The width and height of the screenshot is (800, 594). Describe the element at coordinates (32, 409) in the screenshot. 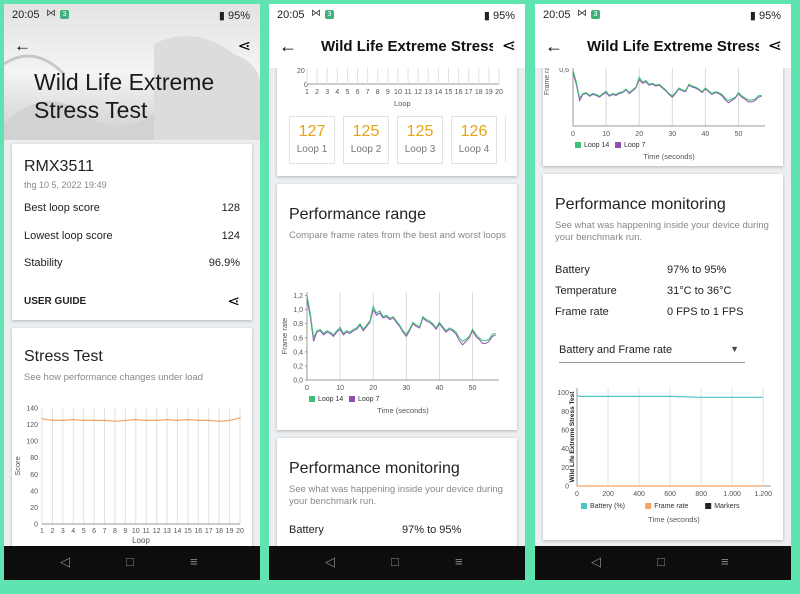

I see `y-tick-label: 140` at that location.